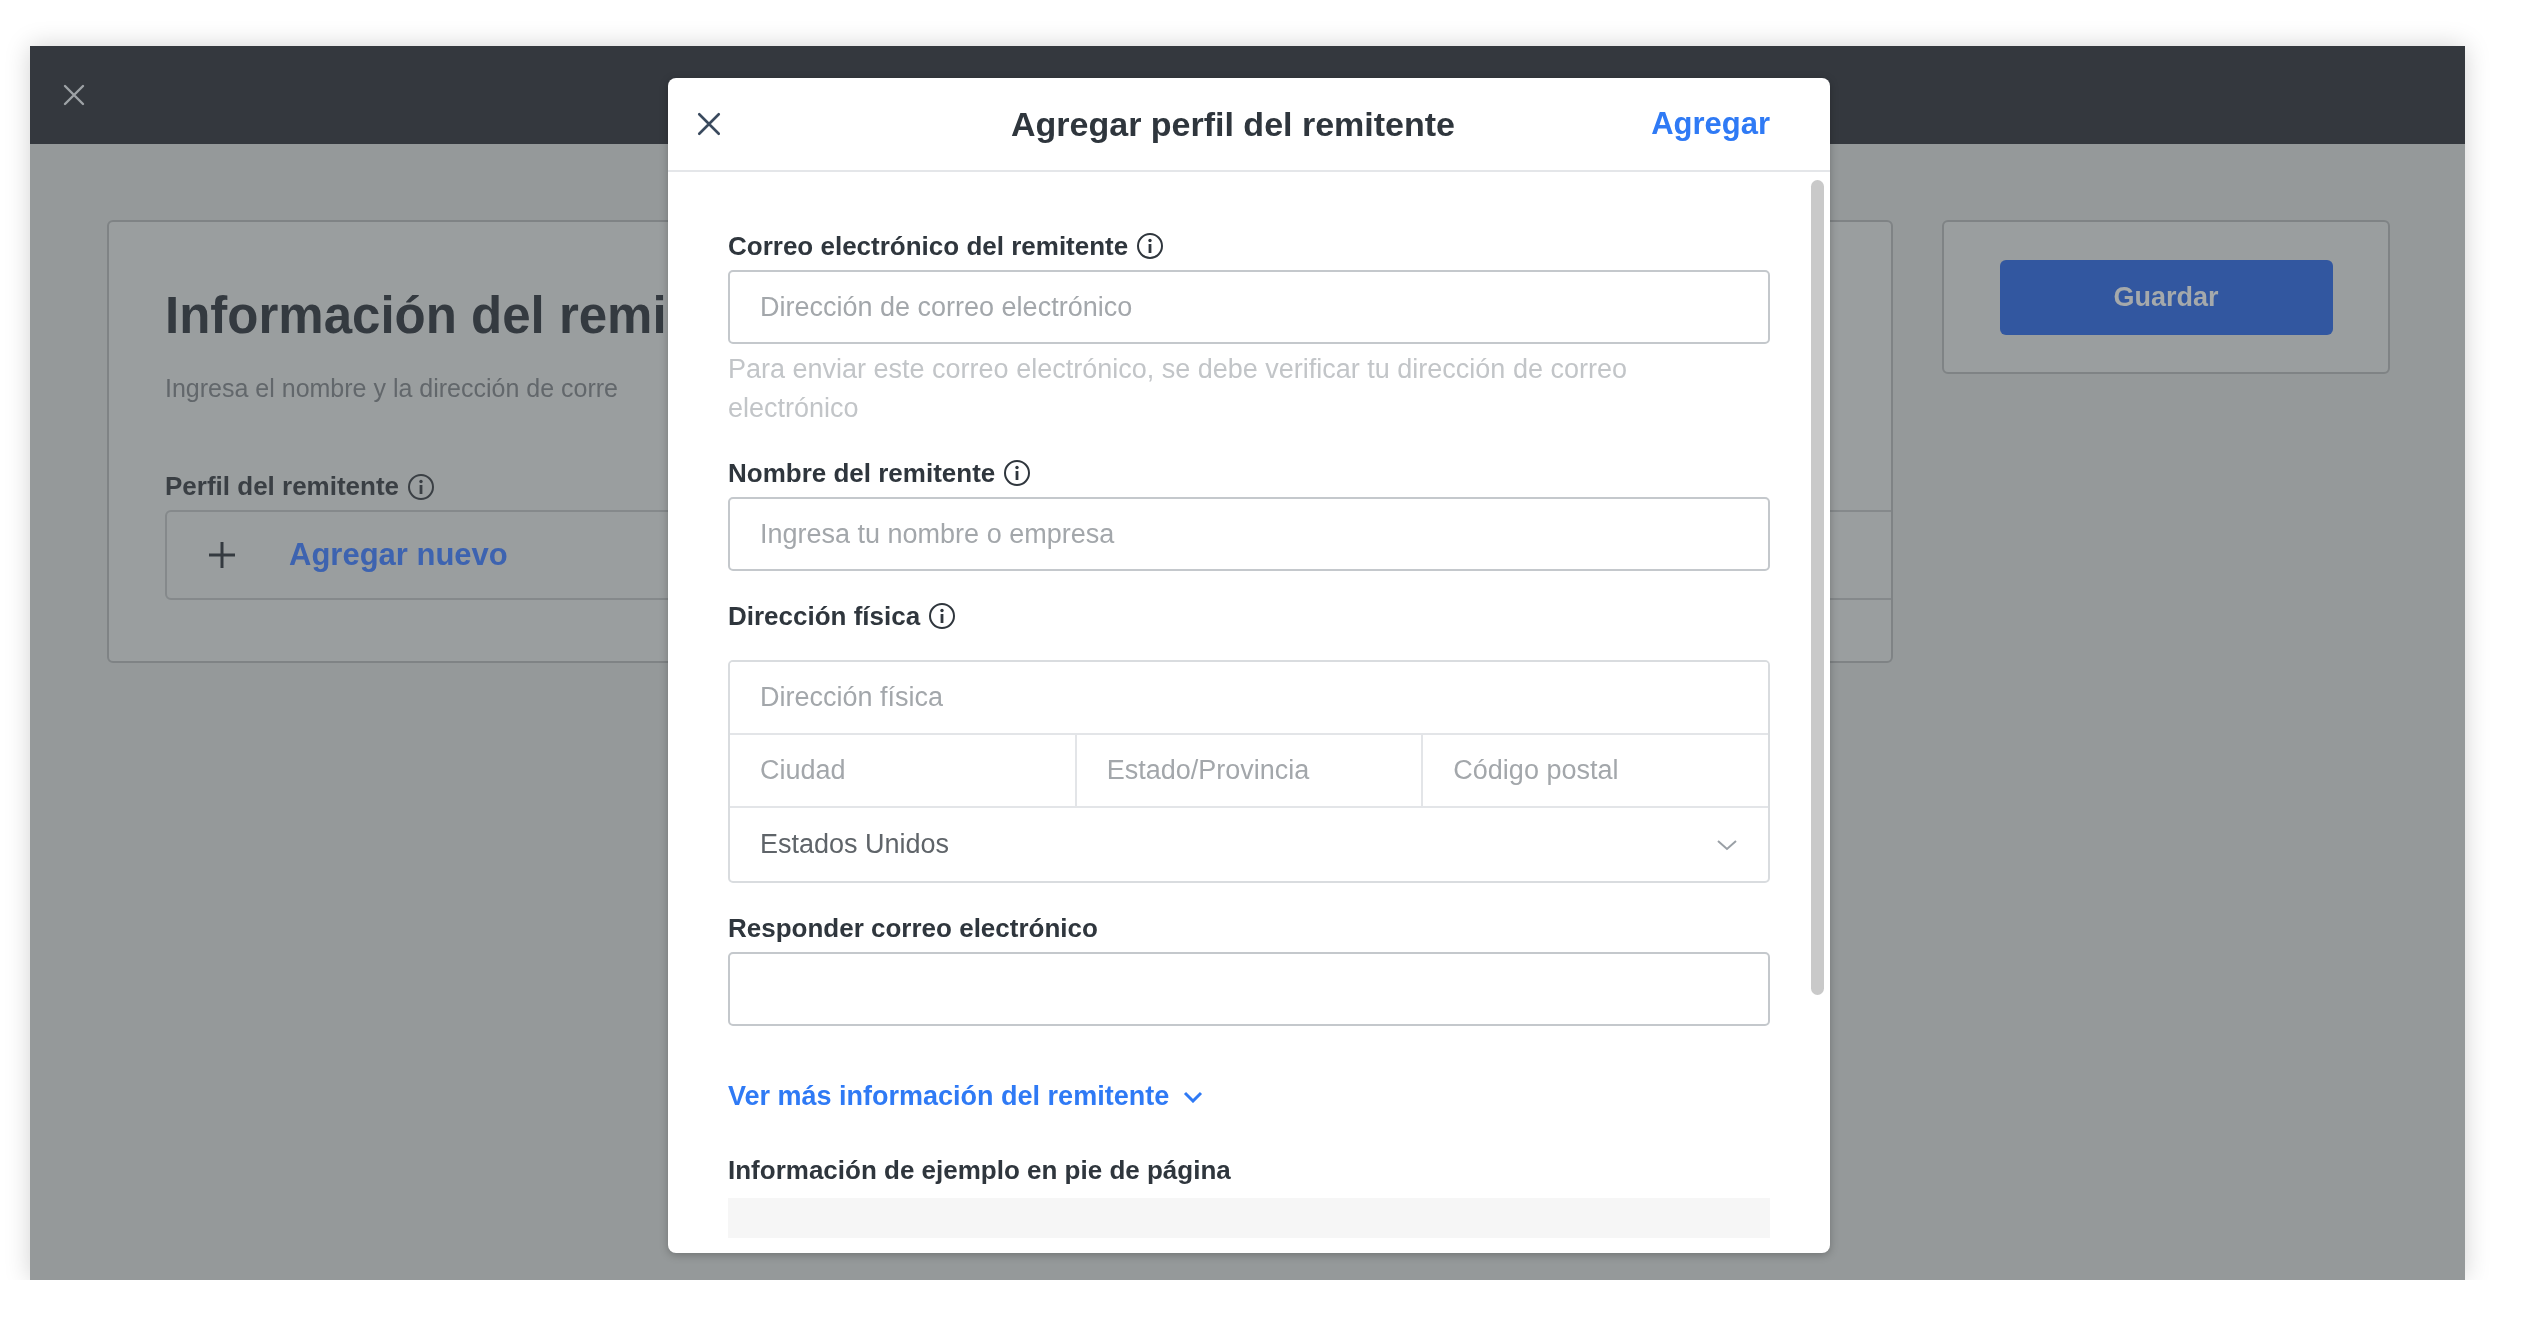 The width and height of the screenshot is (2526, 1327). What do you see at coordinates (1233, 124) in the screenshot?
I see `modal-title: Agregar perfil del remitente` at bounding box center [1233, 124].